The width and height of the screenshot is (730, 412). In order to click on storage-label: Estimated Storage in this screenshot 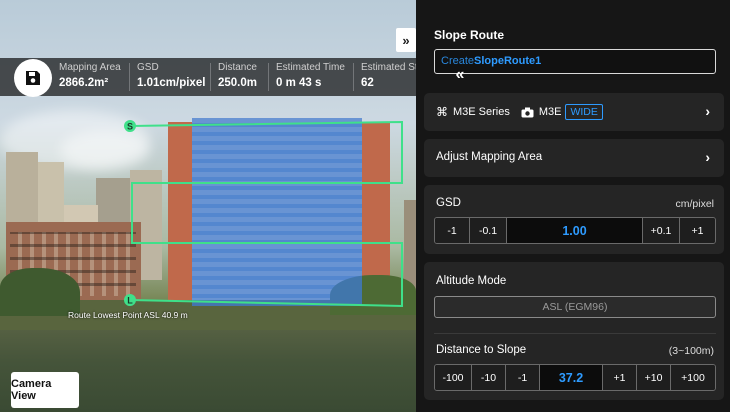, I will do `click(388, 67)`.